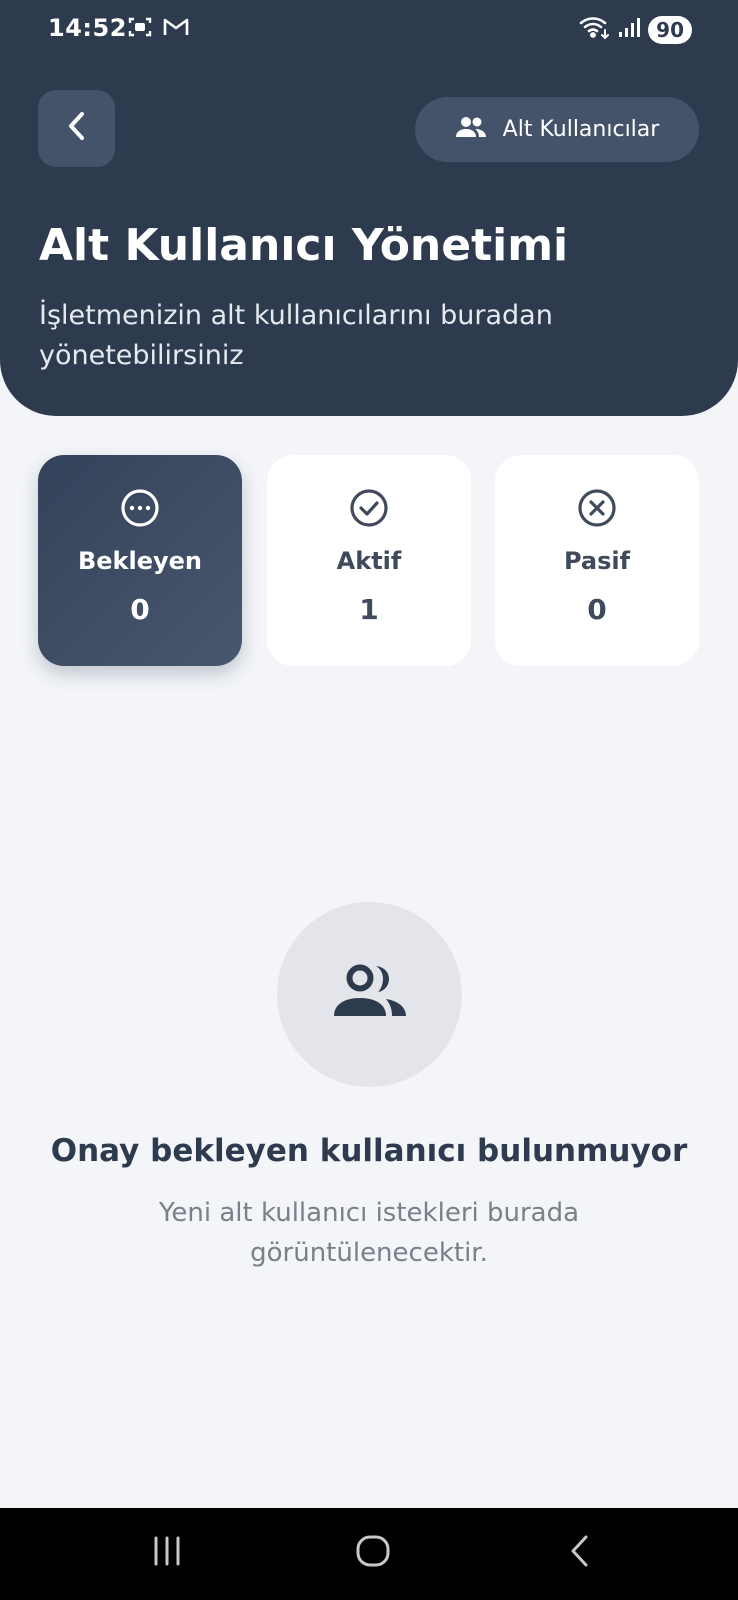 The width and height of the screenshot is (738, 1600). Describe the element at coordinates (597, 609) in the screenshot. I see `stat-value-passive: 0` at that location.